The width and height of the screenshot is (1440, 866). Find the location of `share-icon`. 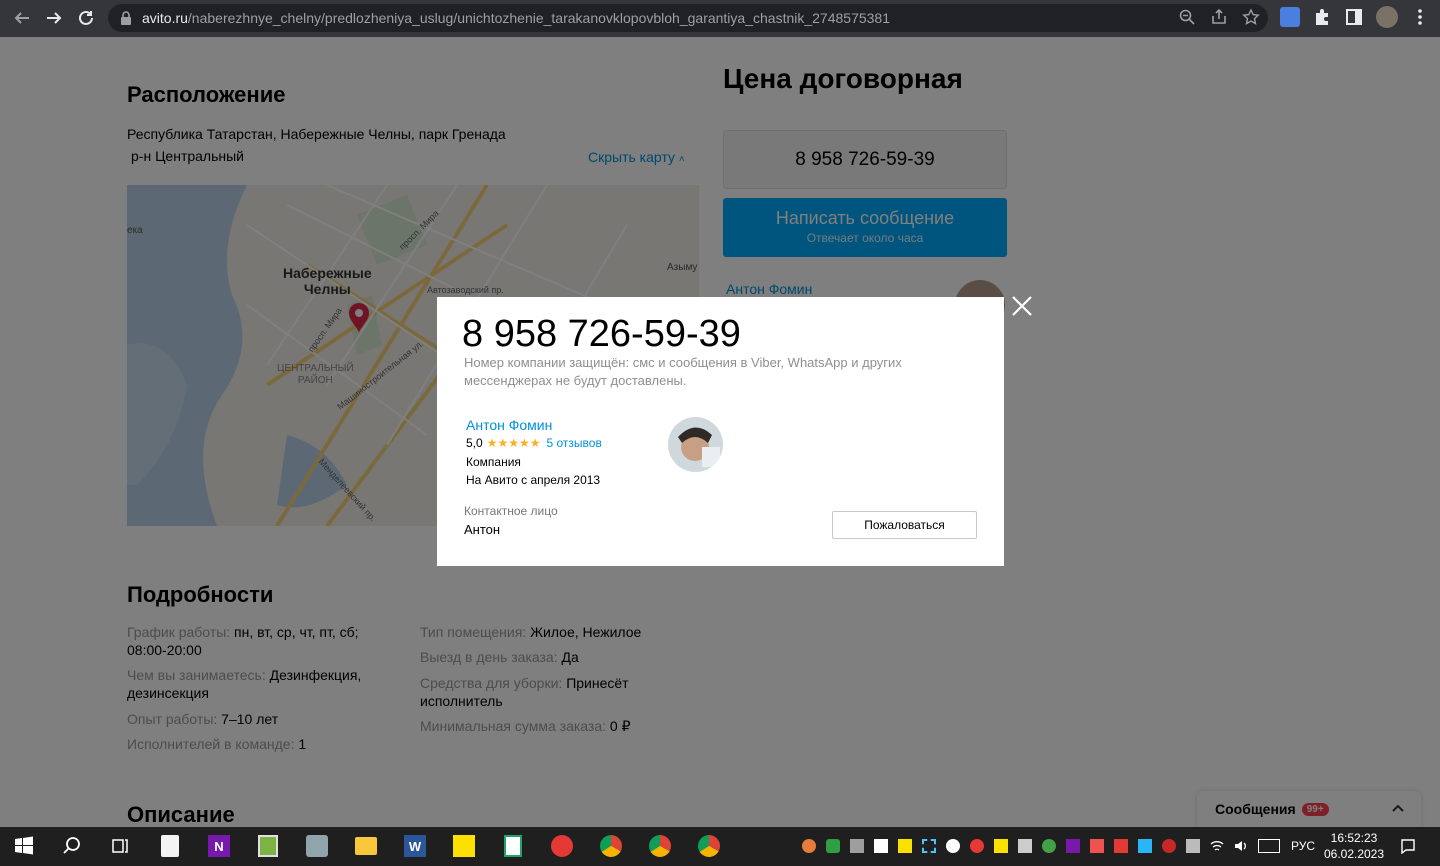

share-icon is located at coordinates (1219, 17).